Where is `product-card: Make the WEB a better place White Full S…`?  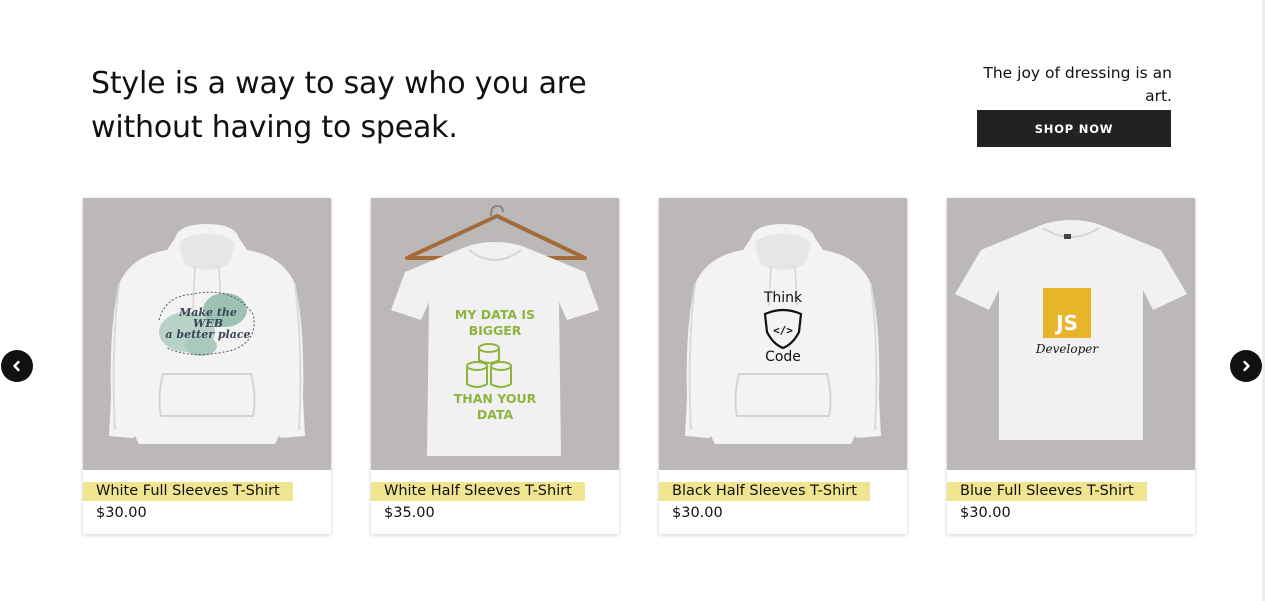
product-card: Make the WEB a better place White Full S… is located at coordinates (207, 366).